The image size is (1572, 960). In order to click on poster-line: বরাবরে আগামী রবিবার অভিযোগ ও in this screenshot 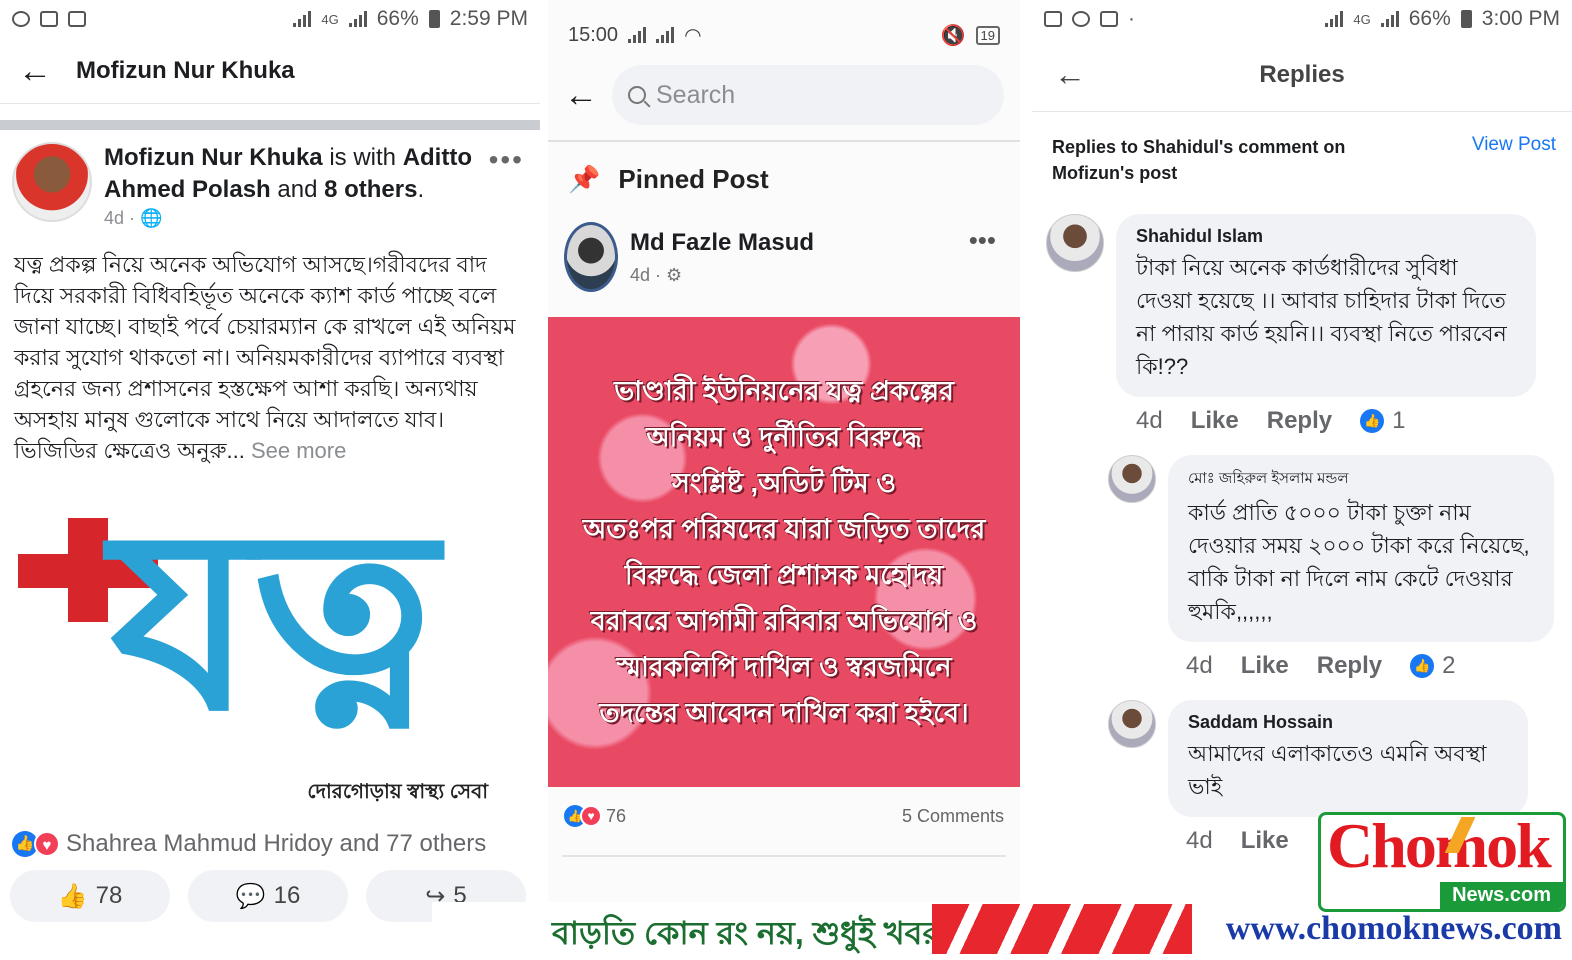, I will do `click(784, 621)`.